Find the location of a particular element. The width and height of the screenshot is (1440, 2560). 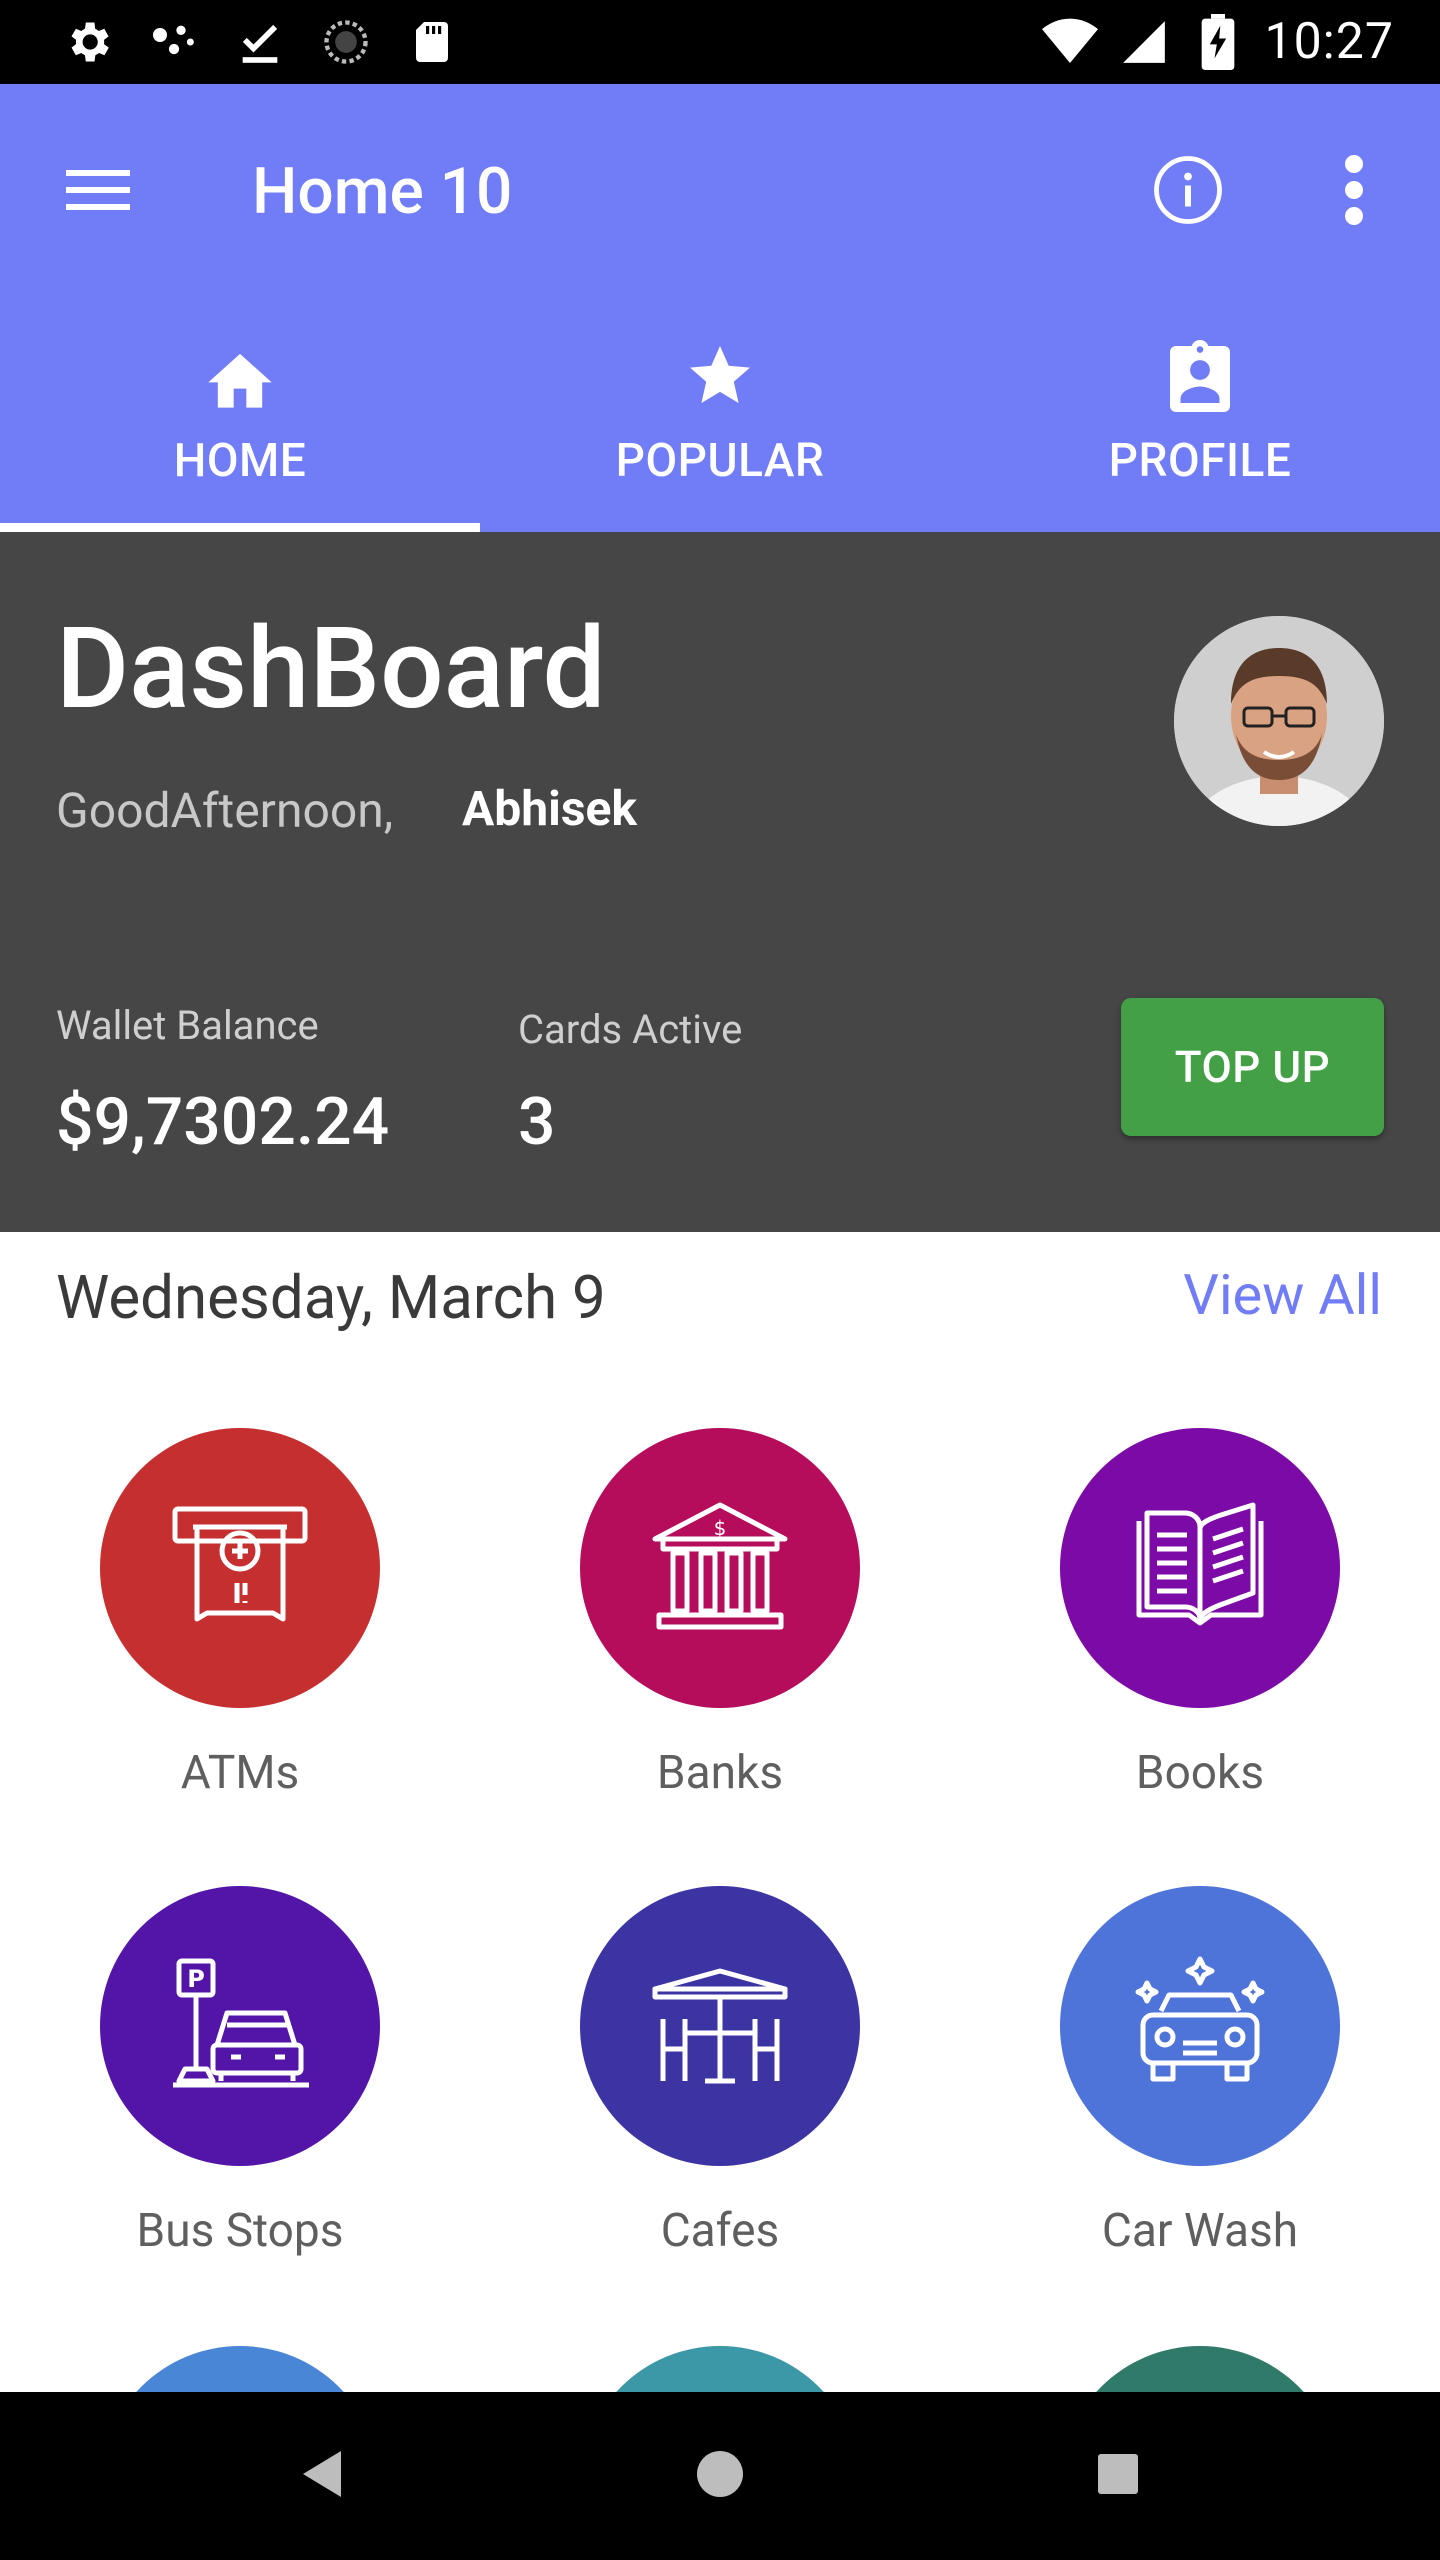

wifi-icon is located at coordinates (1070, 42).